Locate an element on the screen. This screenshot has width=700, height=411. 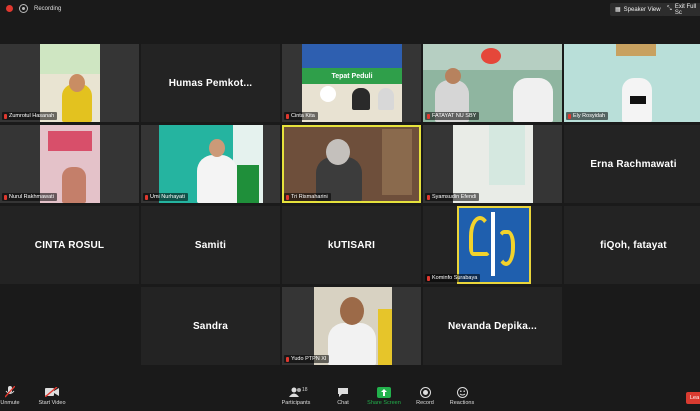
leave-button: Lea is located at coordinates (693, 398).